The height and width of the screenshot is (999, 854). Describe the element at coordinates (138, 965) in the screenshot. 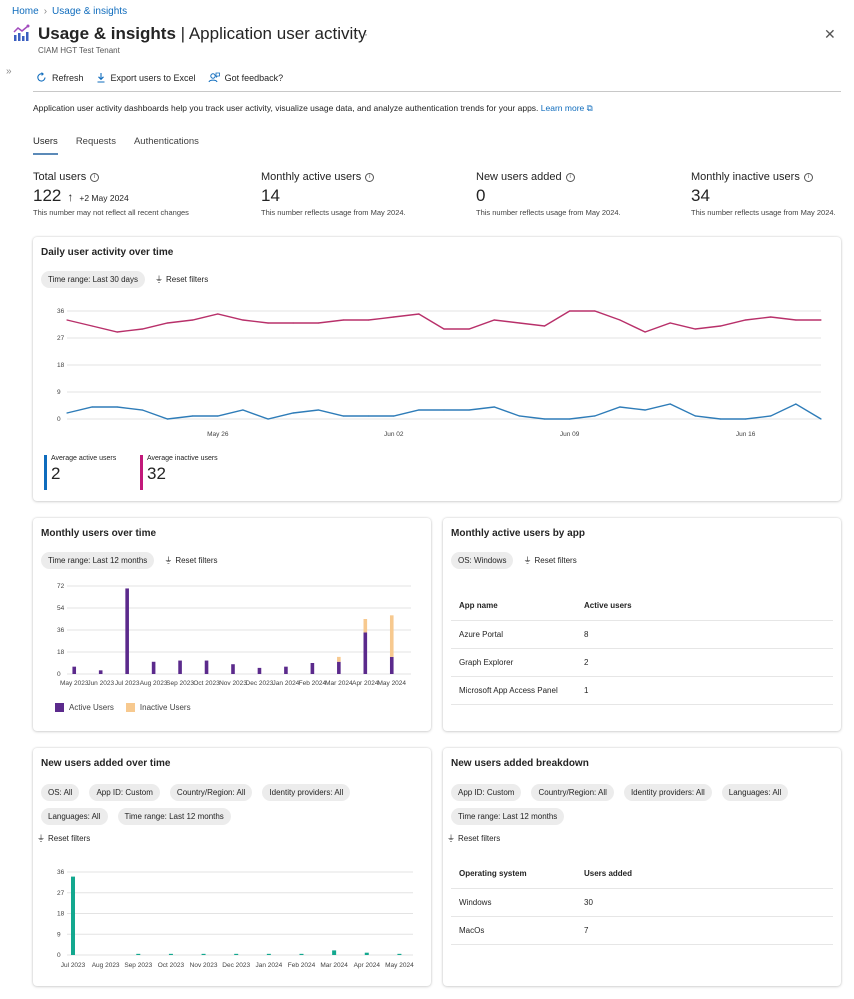

I see `x-tick-label: Sep 2023` at that location.